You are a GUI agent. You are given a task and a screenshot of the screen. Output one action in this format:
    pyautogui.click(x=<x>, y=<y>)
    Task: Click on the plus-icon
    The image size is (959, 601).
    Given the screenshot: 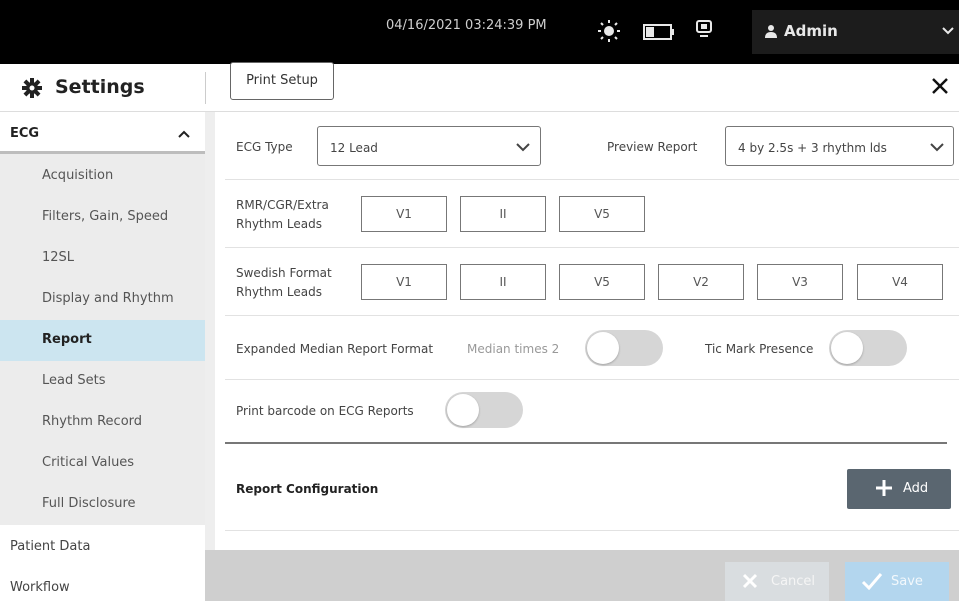 What is the action you would take?
    pyautogui.click(x=884, y=488)
    